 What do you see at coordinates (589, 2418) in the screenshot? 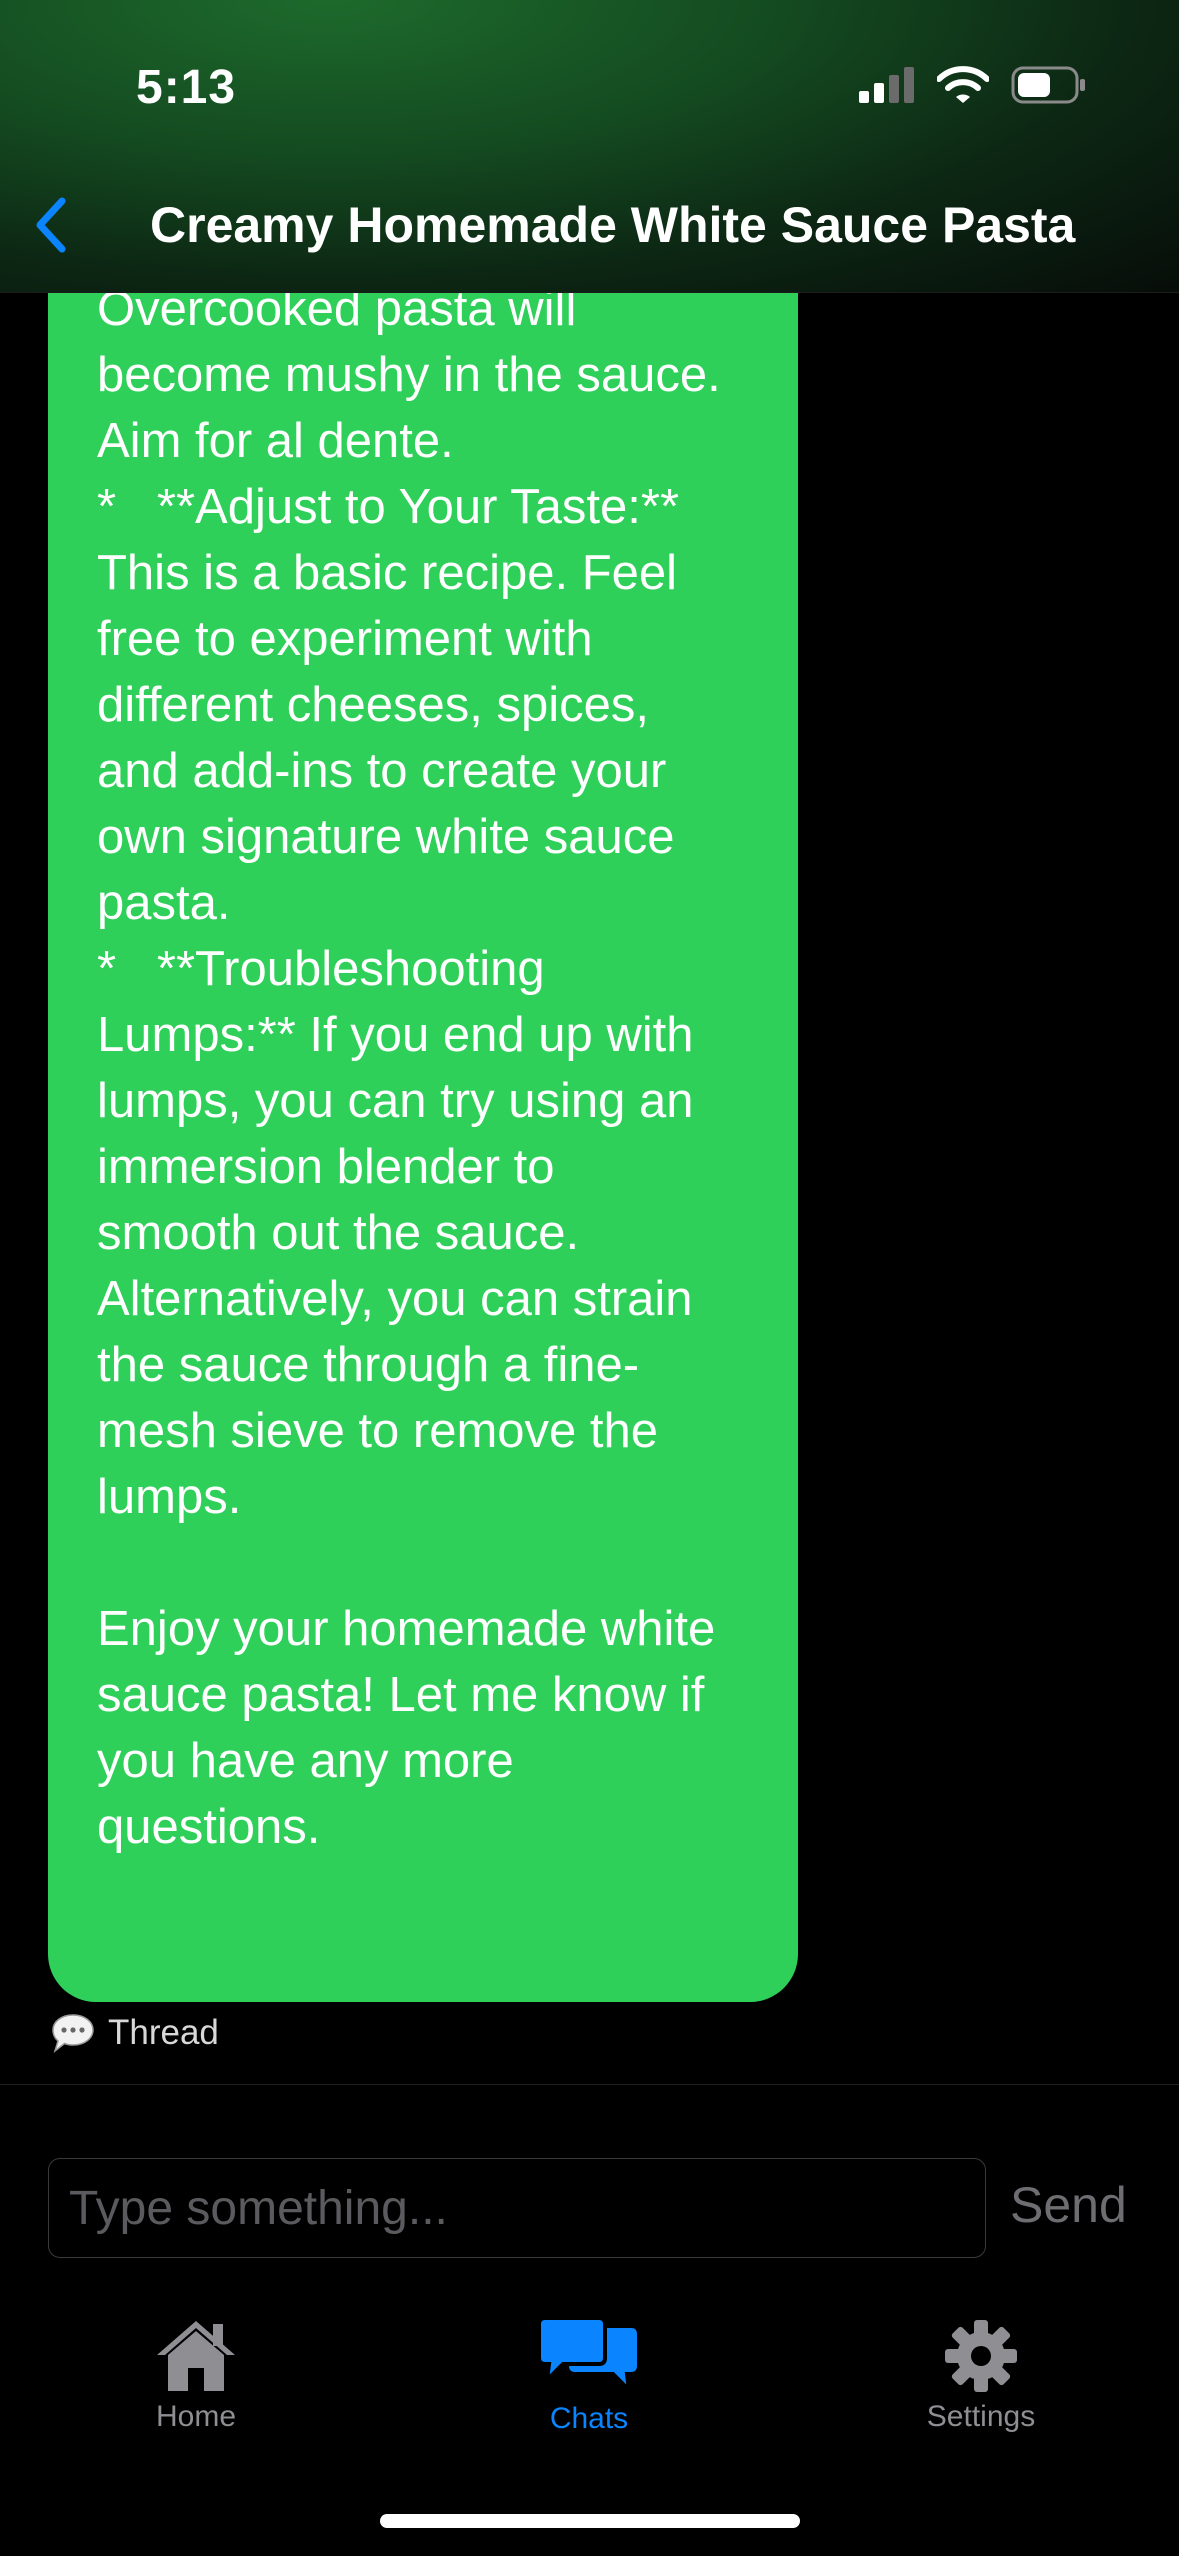
I see `tab-label-chats: Chats` at bounding box center [589, 2418].